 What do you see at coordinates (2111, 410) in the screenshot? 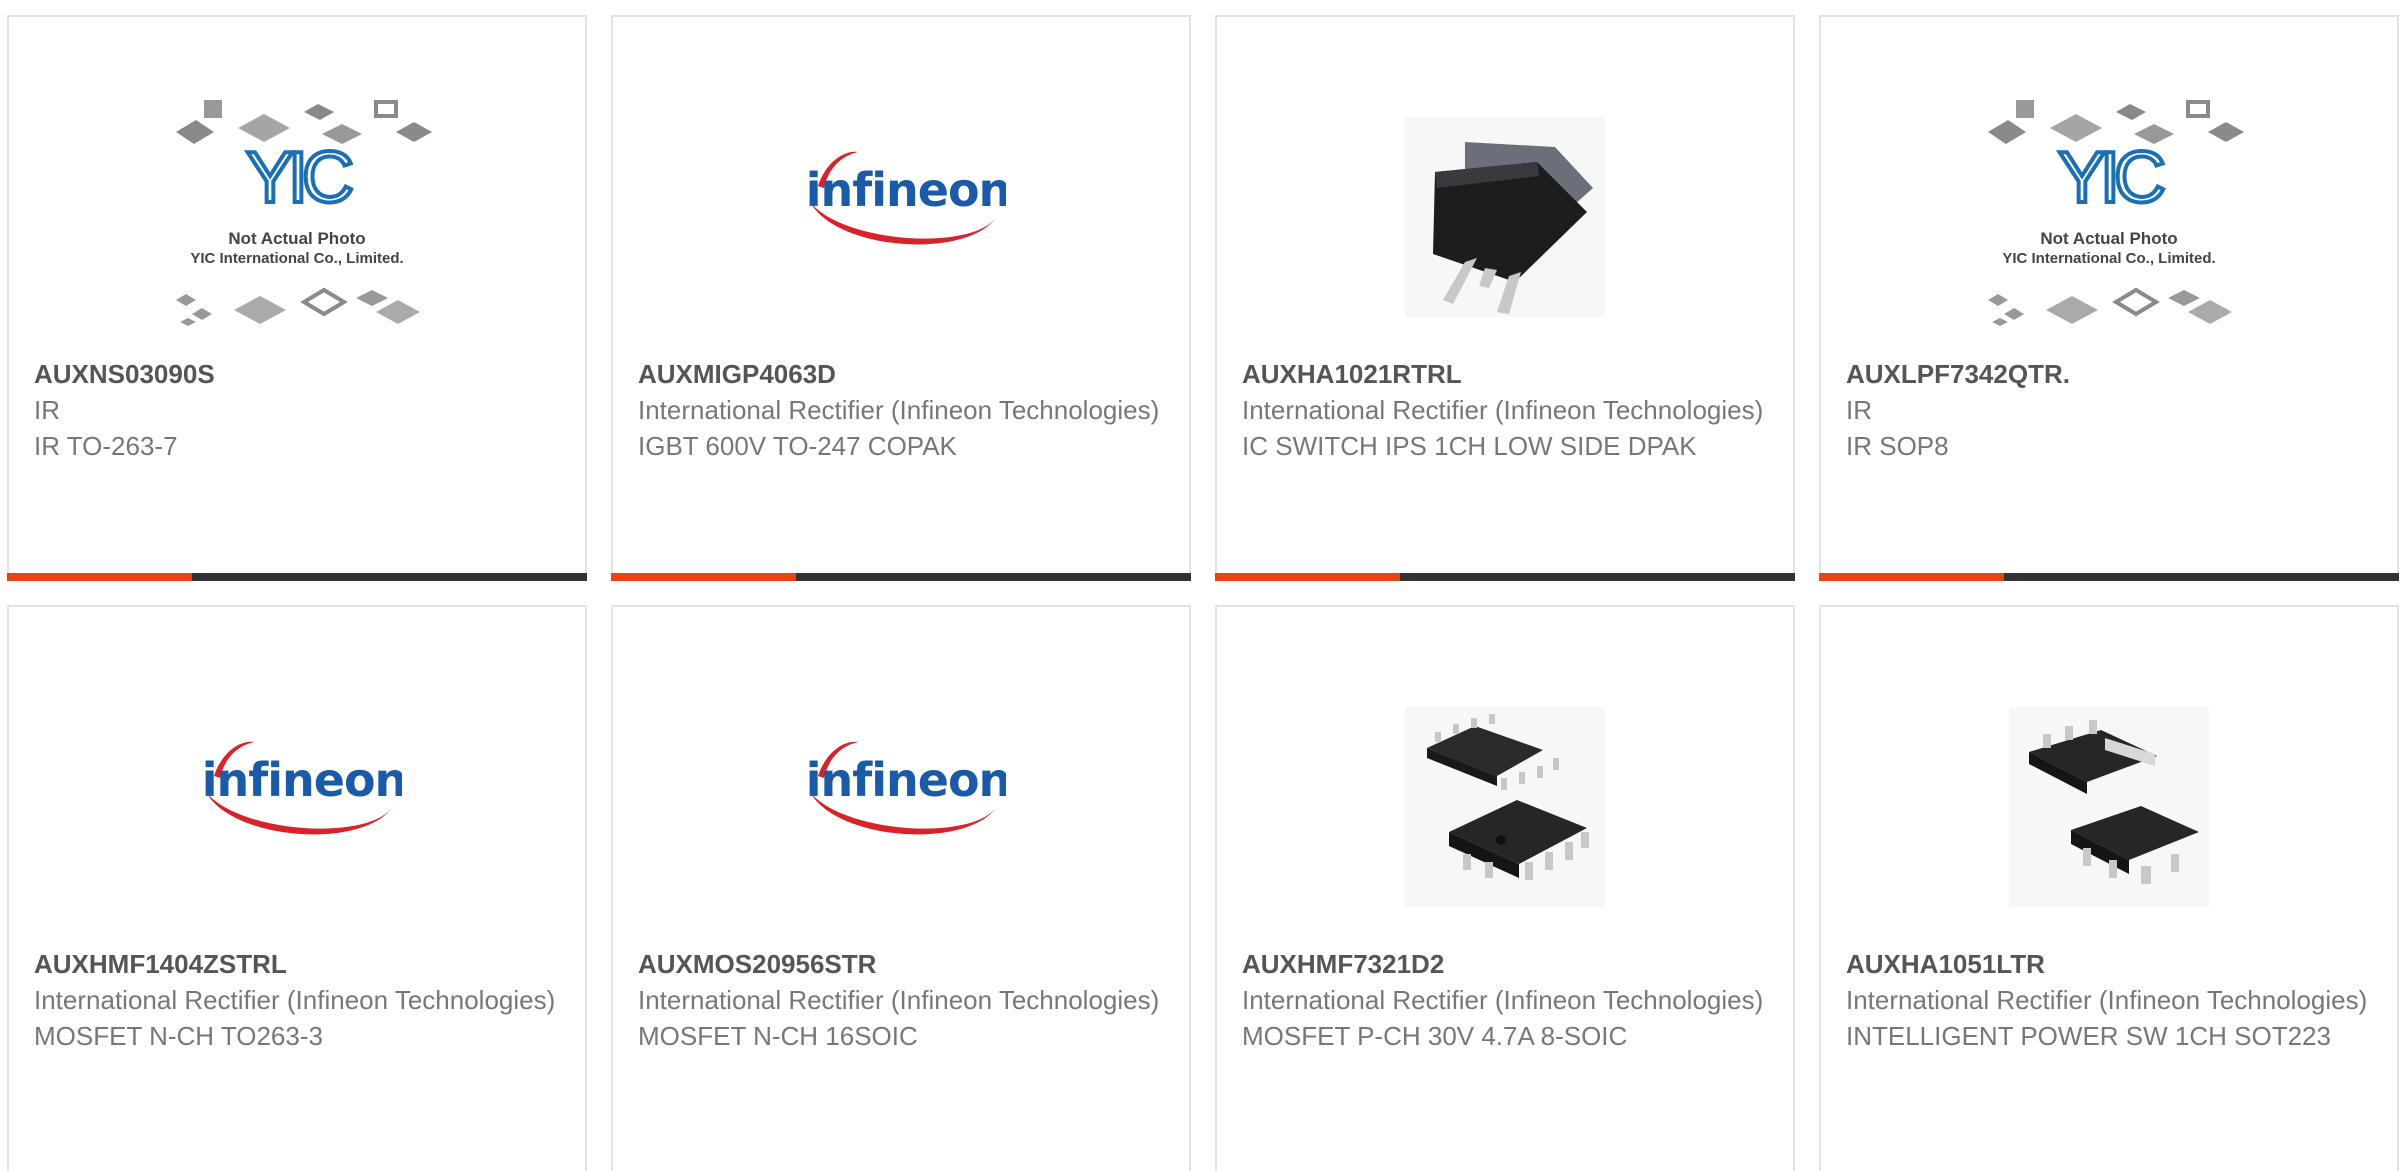
I see `product-info: AUXLPF7342QTR. IR IR SOP8` at bounding box center [2111, 410].